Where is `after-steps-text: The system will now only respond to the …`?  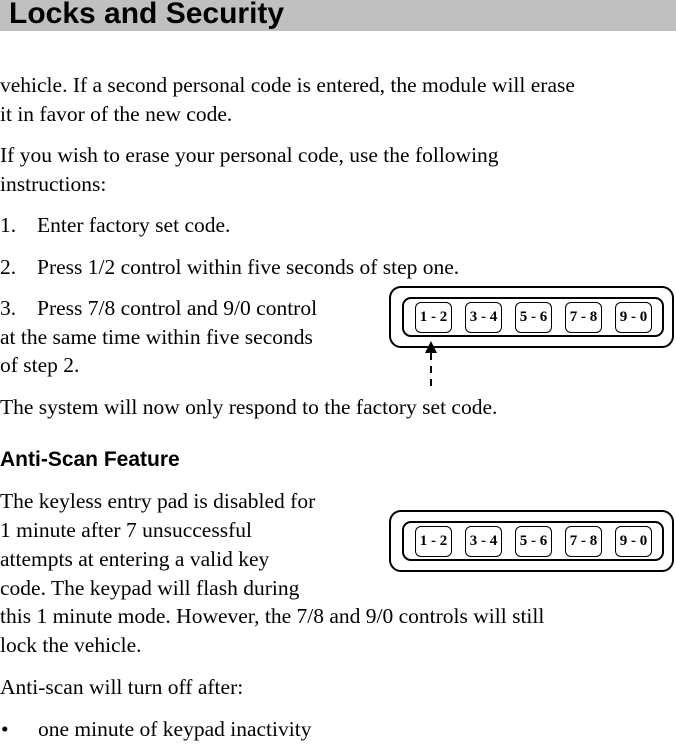 after-steps-text: The system will now only respond to the … is located at coordinates (249, 407).